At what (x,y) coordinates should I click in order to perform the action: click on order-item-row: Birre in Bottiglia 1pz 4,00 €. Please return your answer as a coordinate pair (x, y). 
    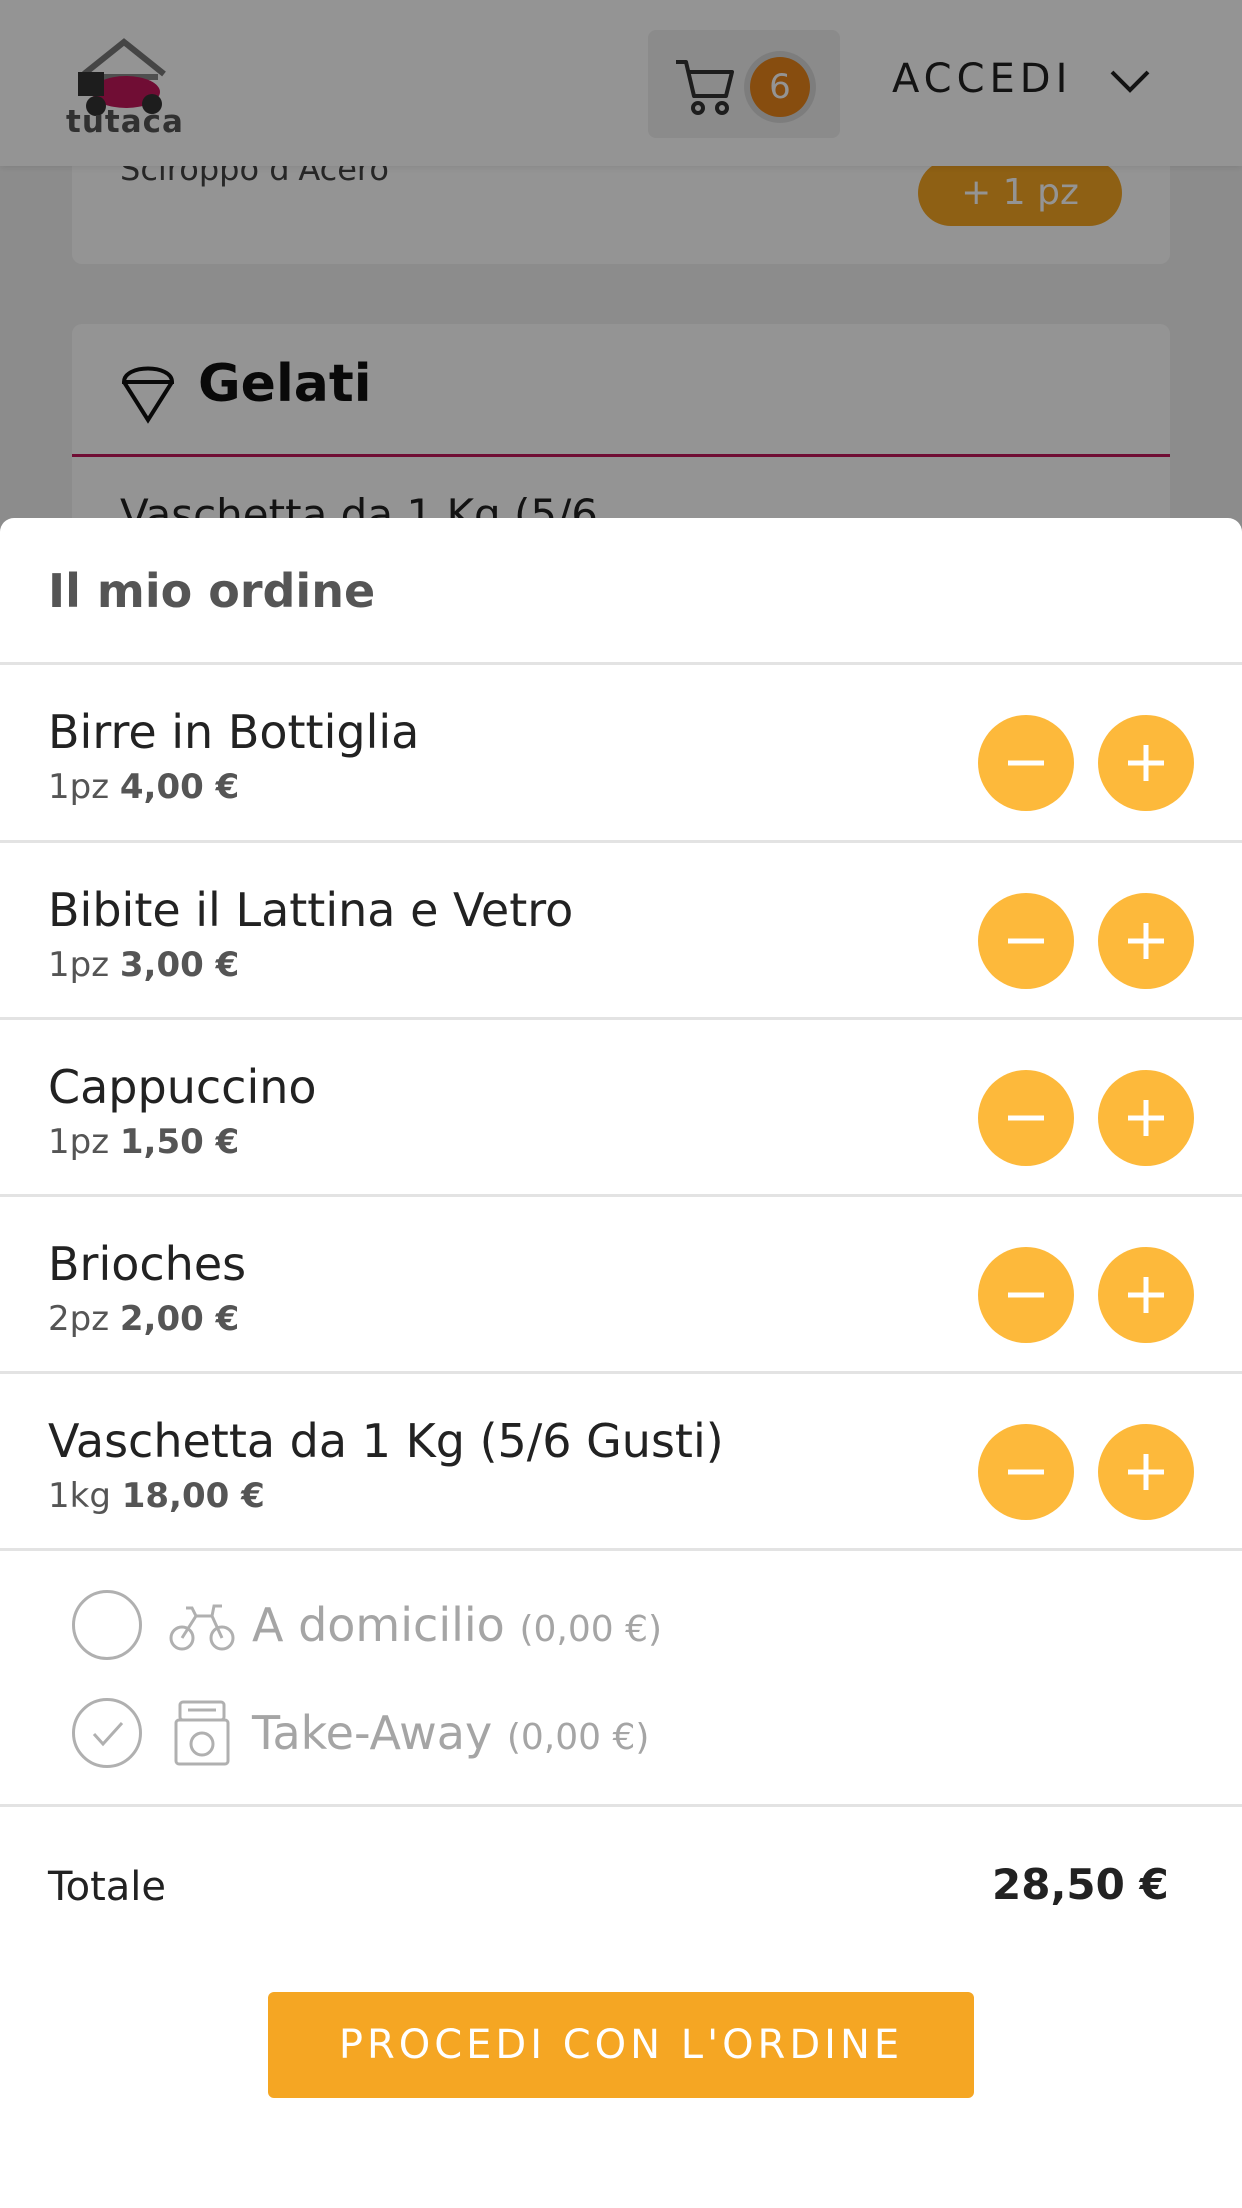
    Looking at the image, I should click on (621, 752).